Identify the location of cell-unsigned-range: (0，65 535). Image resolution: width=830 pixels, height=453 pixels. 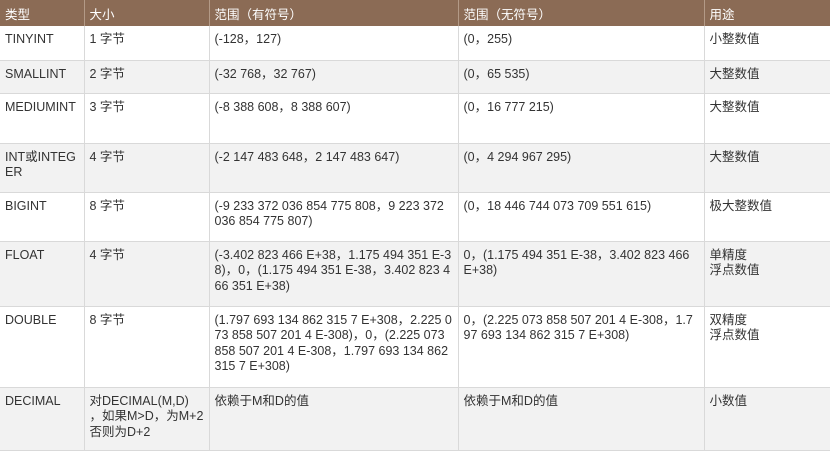
(581, 77).